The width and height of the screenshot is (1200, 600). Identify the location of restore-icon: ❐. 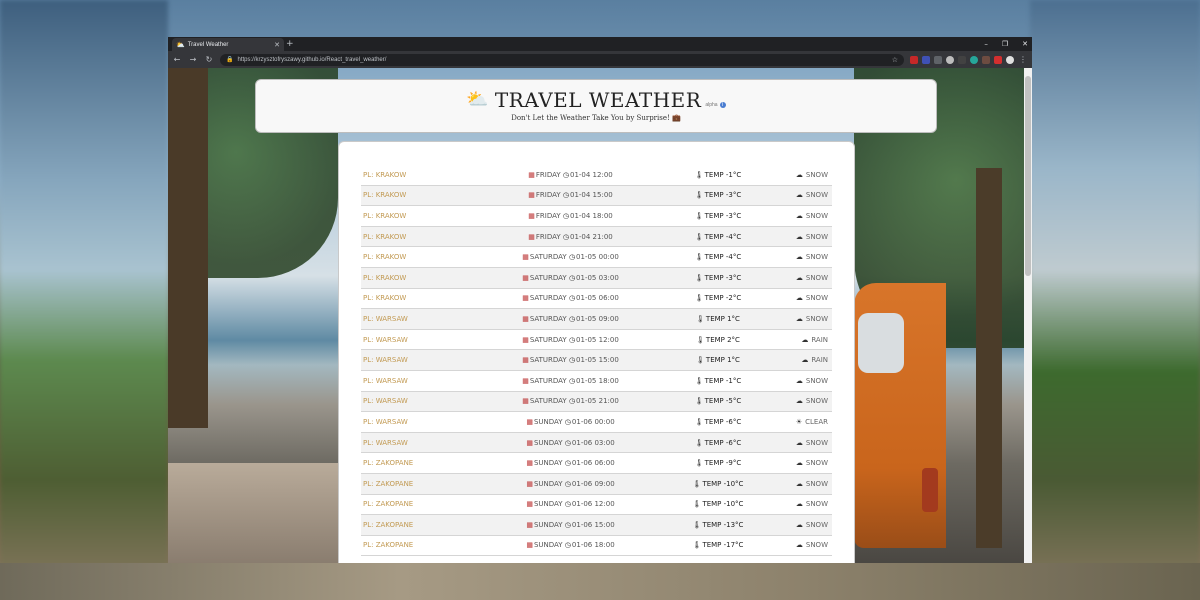
(1005, 44).